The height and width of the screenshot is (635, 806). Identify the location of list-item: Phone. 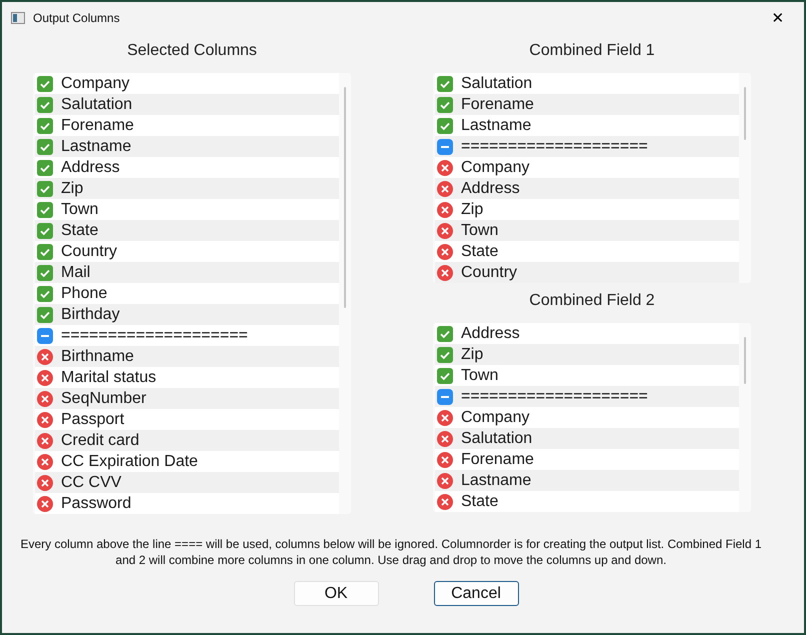
(187, 293).